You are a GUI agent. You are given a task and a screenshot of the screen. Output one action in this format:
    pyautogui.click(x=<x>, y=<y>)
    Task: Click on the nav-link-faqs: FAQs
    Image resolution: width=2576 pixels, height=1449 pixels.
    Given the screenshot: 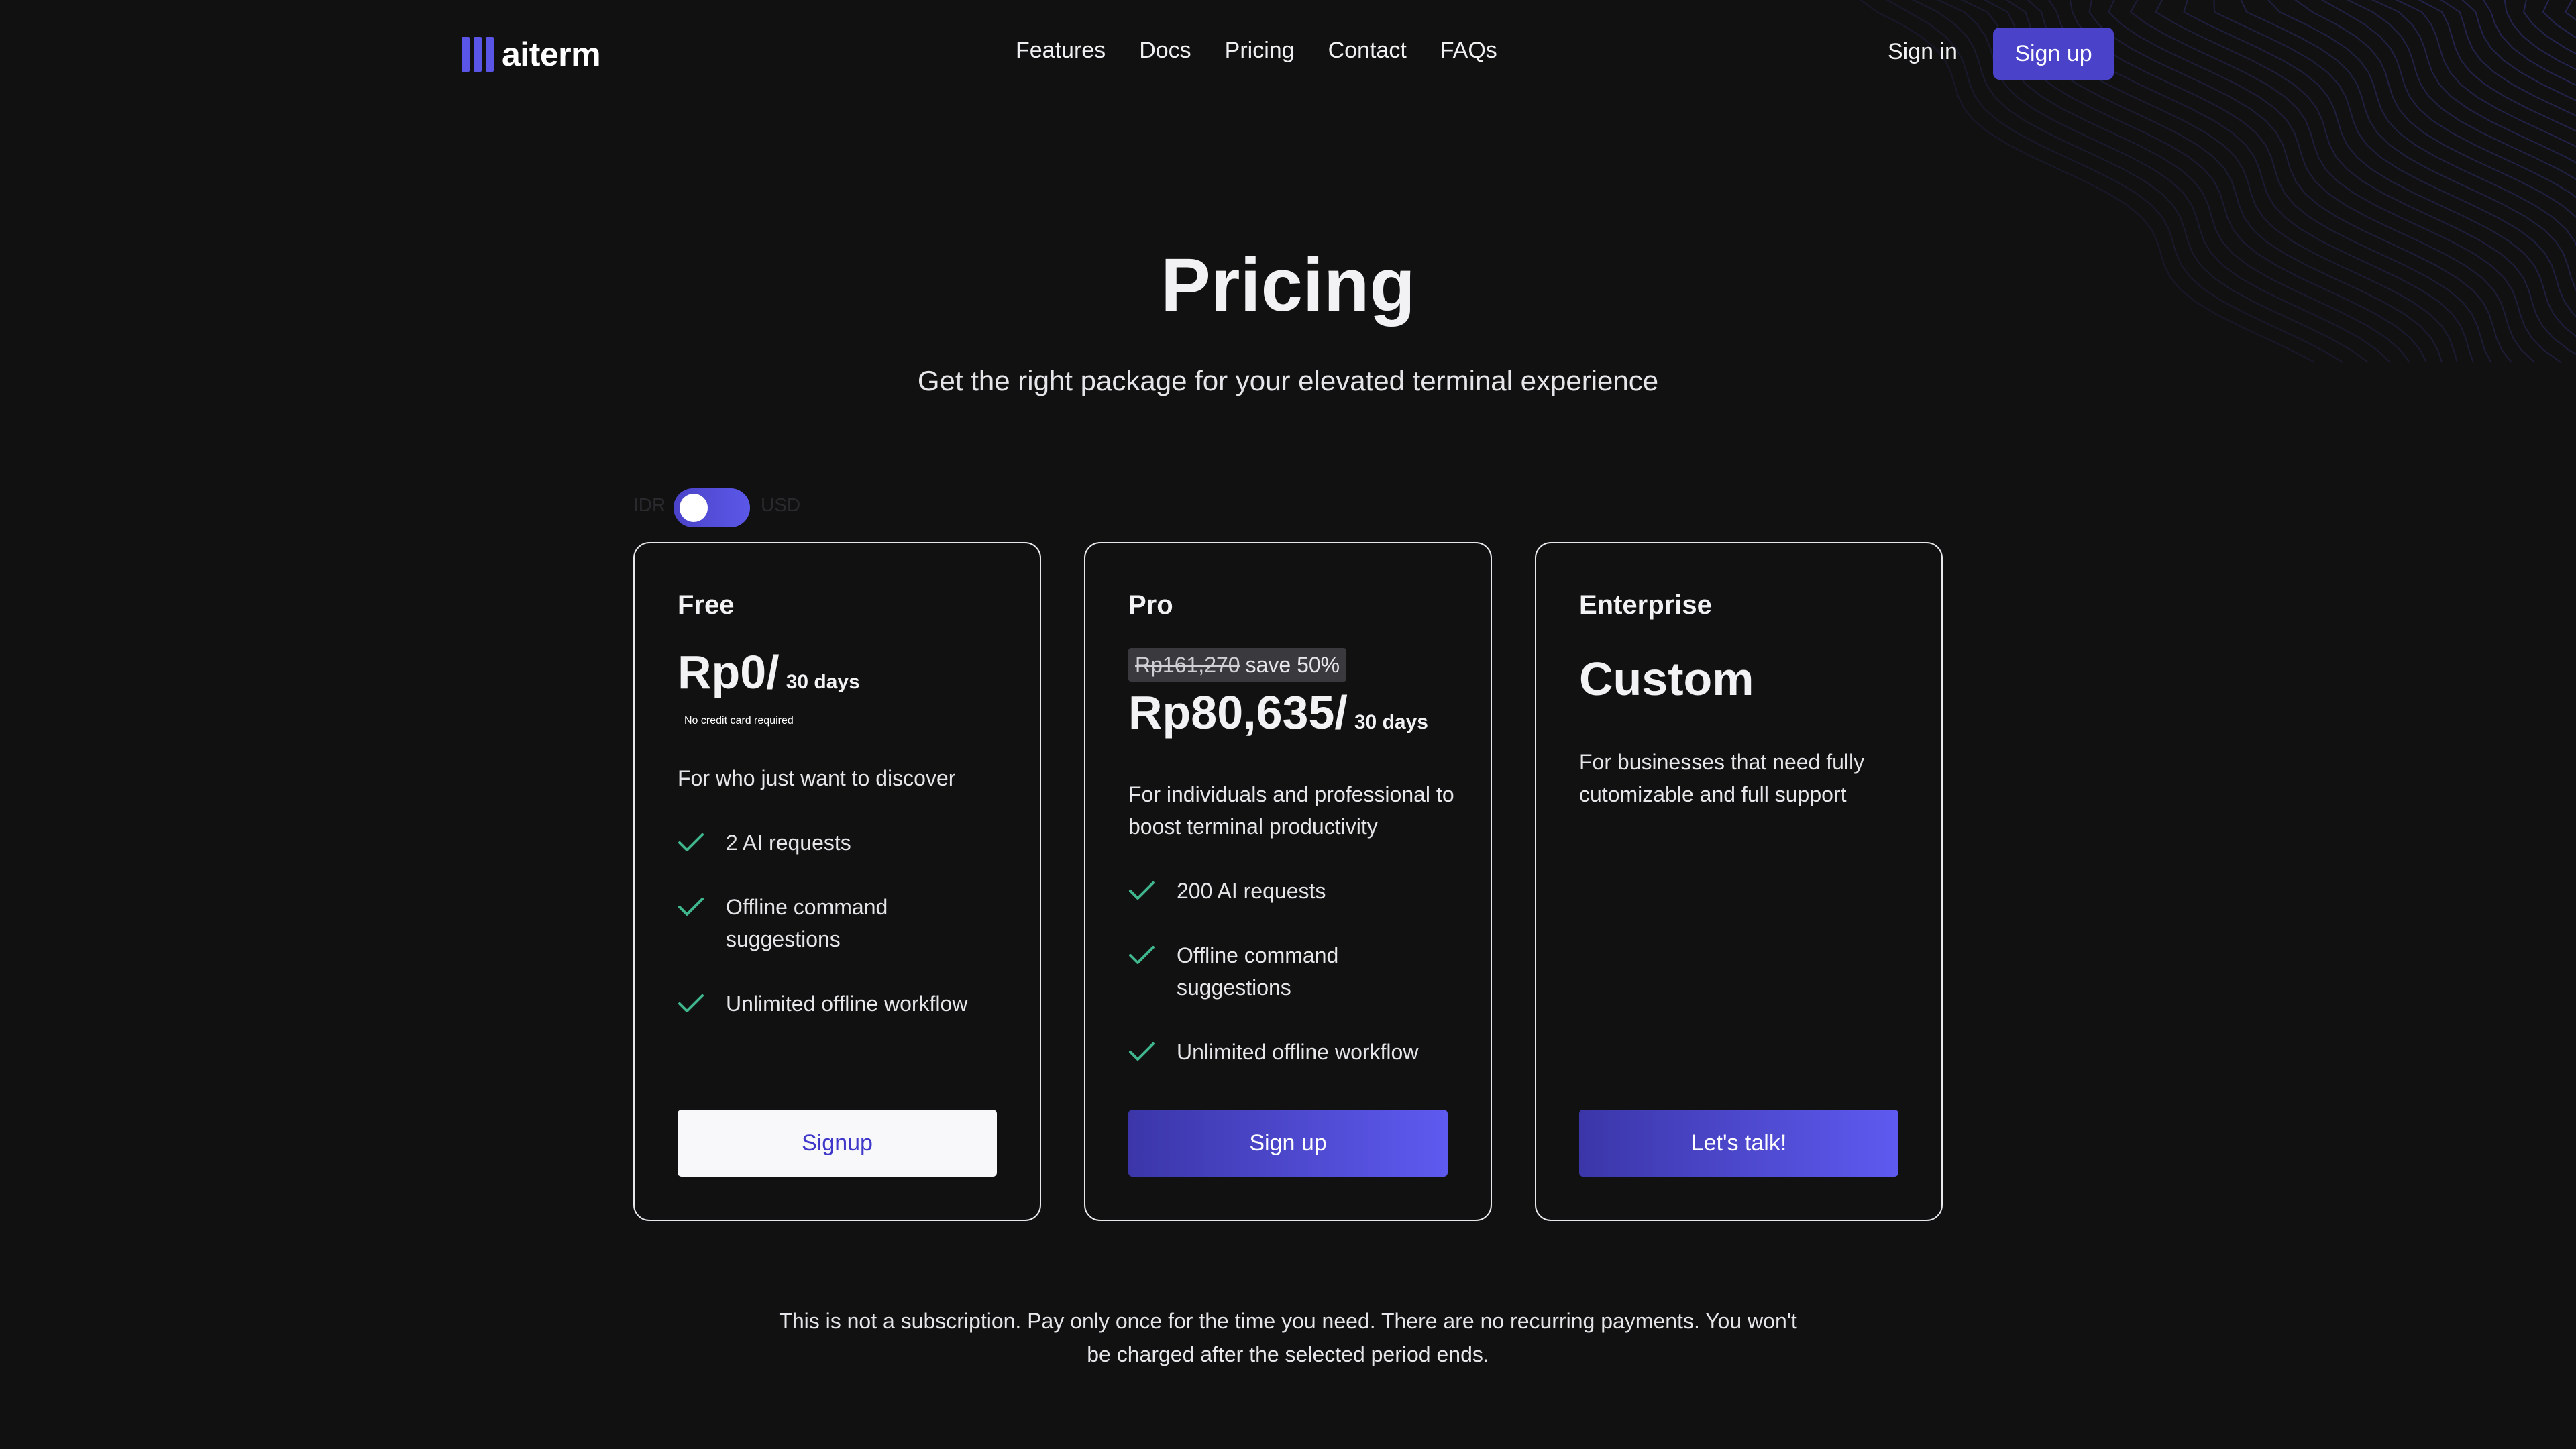 What is the action you would take?
    pyautogui.click(x=1468, y=51)
    